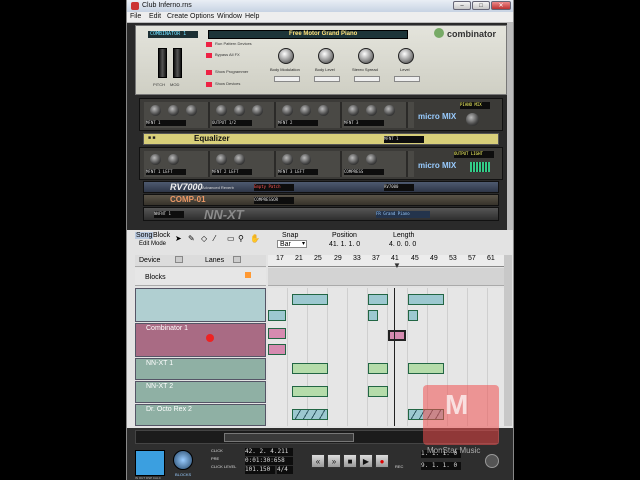 Image resolution: width=640 pixels, height=480 pixels. I want to click on rewind-icon: «, so click(318, 461).